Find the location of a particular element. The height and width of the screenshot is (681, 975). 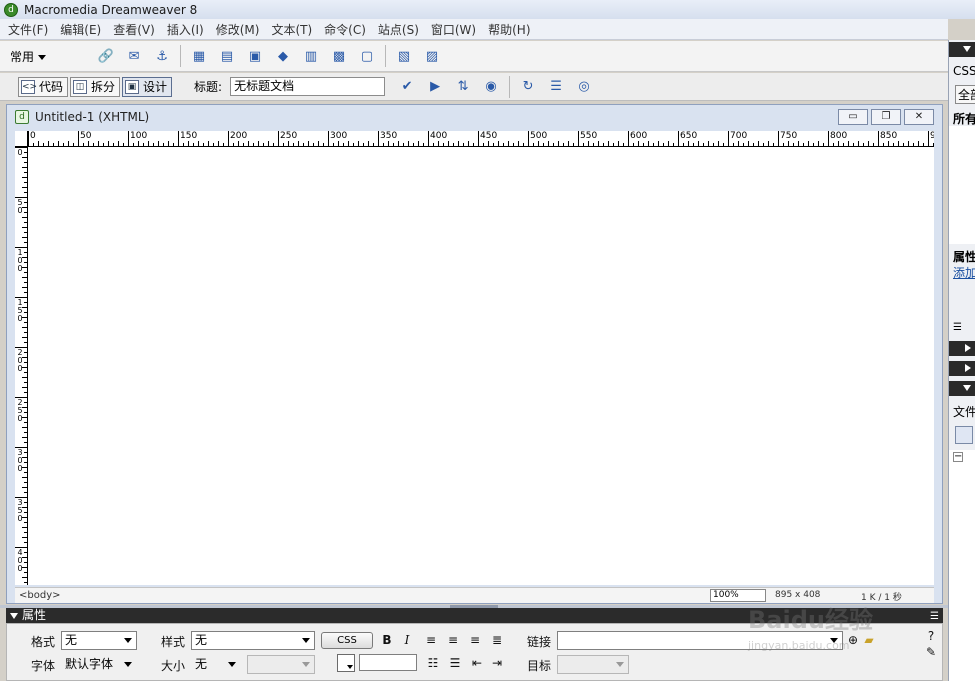

style-select: 无 is located at coordinates (253, 640).